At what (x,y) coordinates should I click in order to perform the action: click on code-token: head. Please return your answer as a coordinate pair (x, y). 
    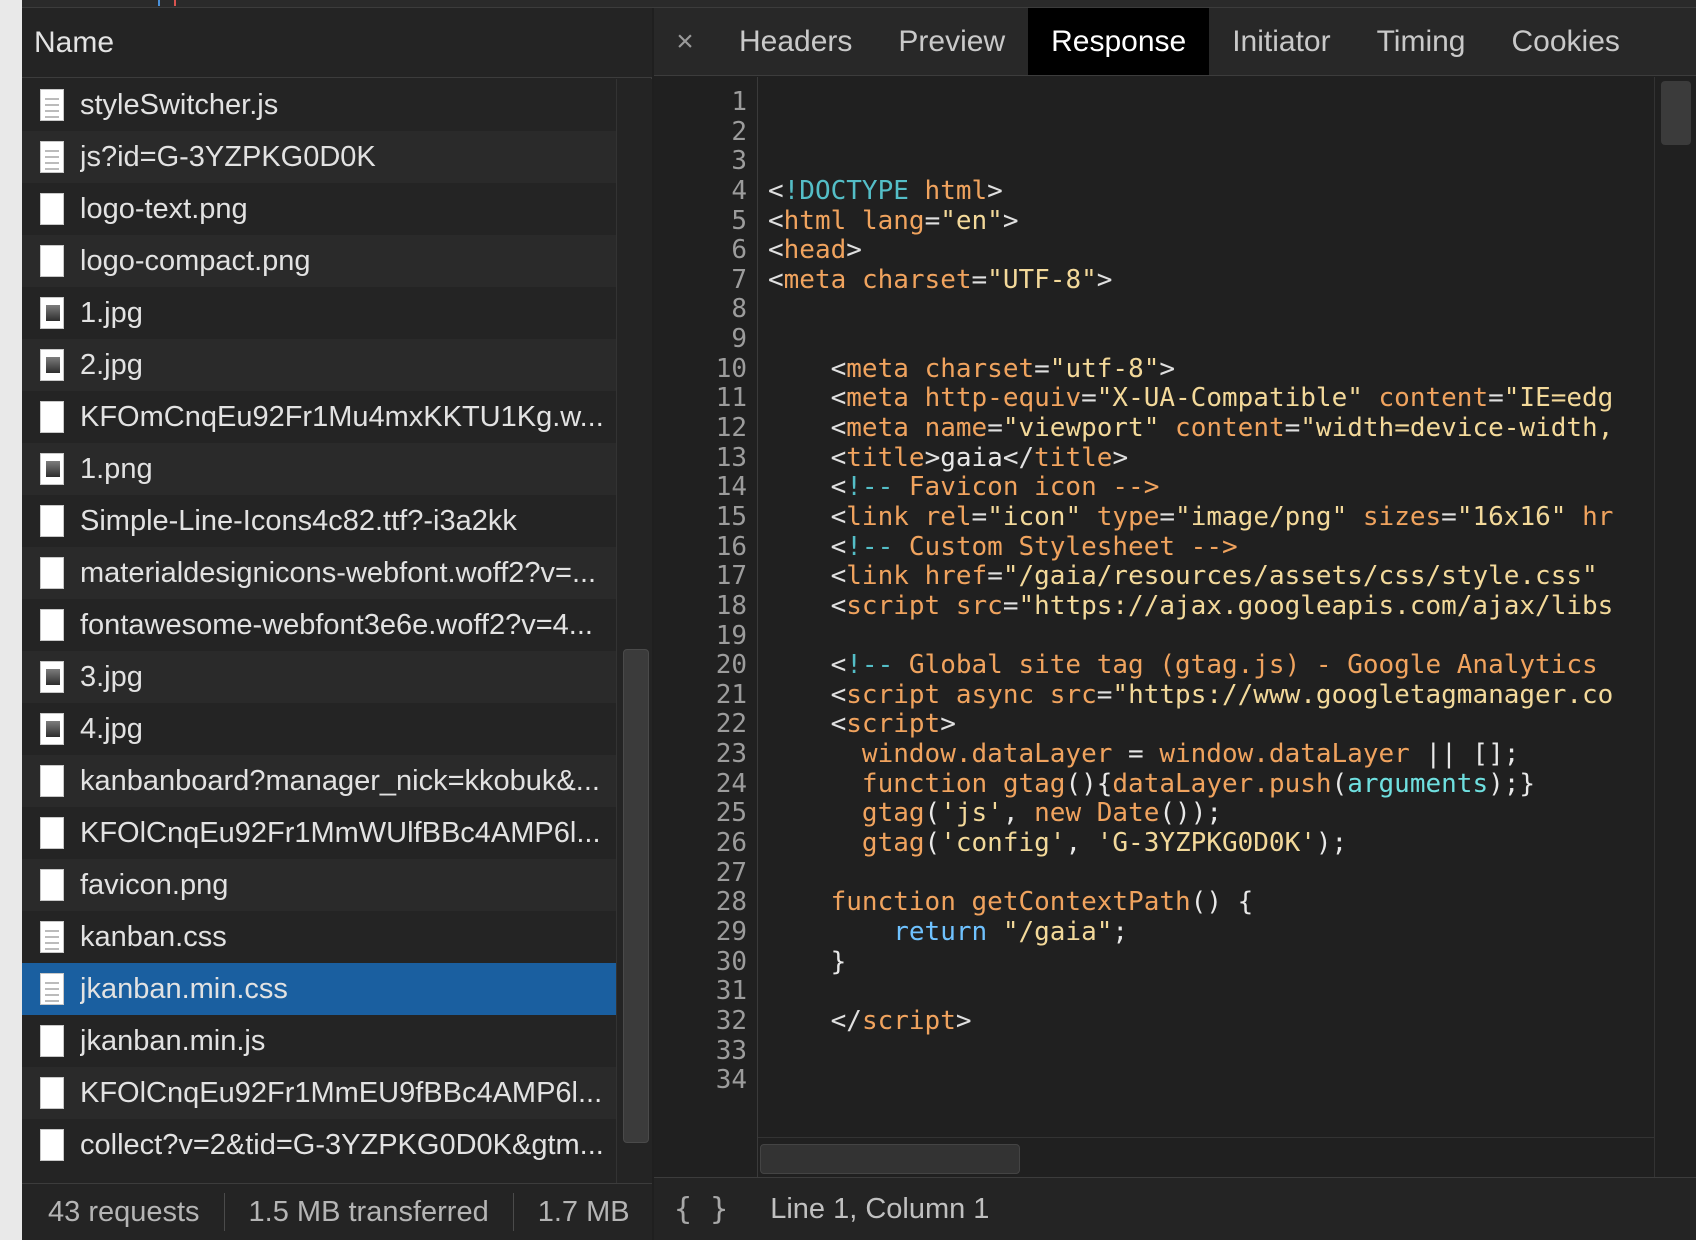
    Looking at the image, I should click on (815, 250).